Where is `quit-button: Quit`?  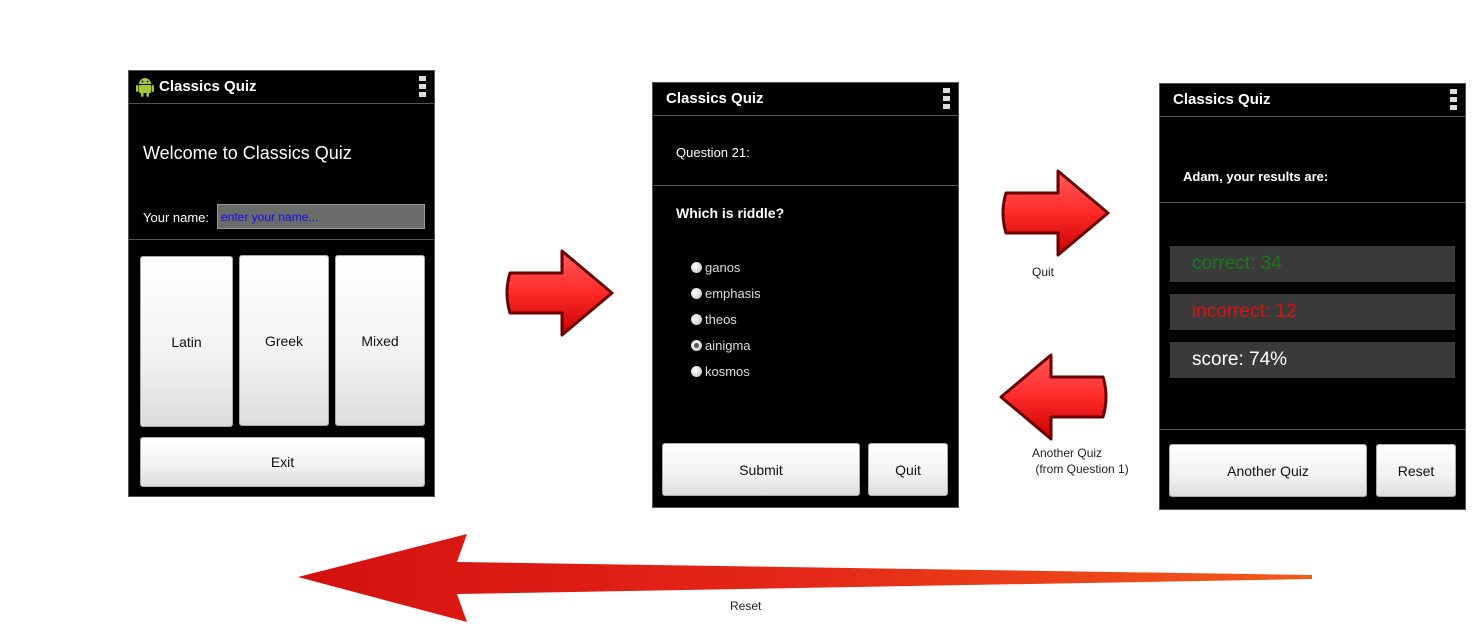
quit-button: Quit is located at coordinates (908, 469).